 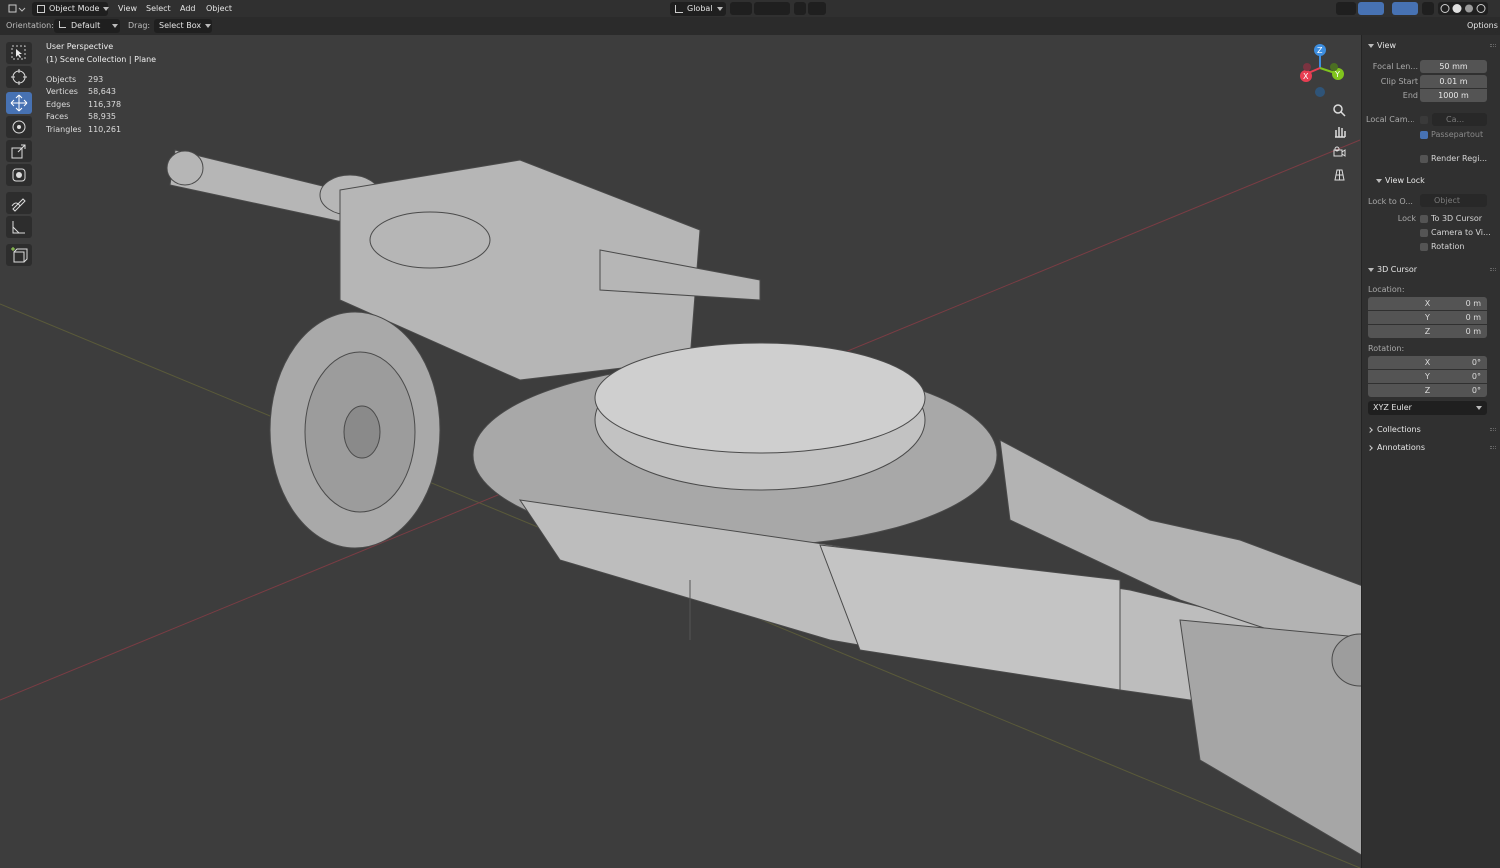 I want to click on rotate-icon, so click(x=19, y=127).